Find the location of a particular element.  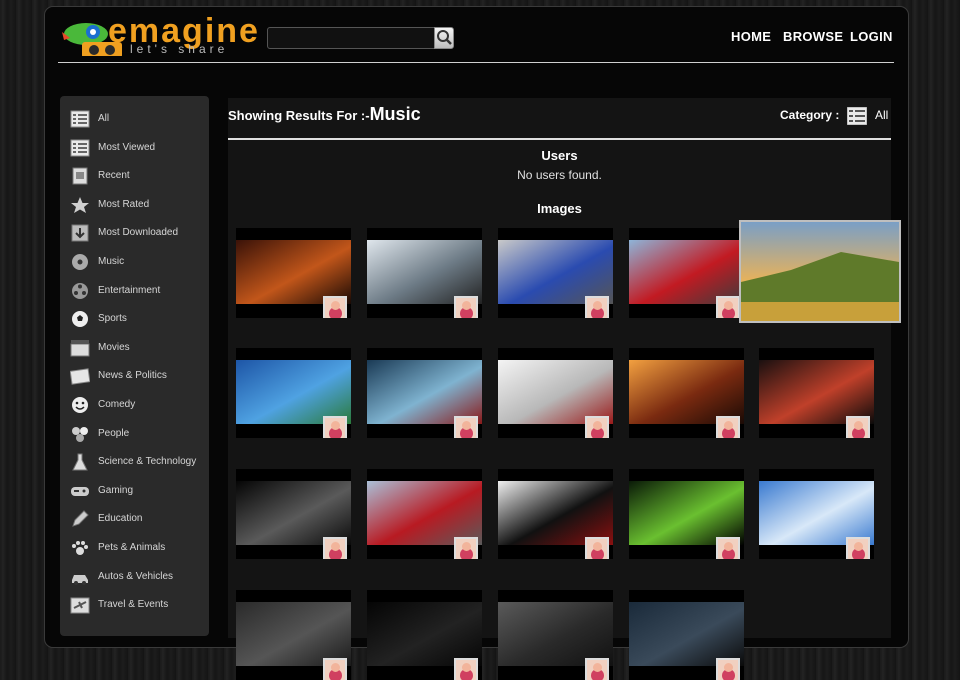

star-icon is located at coordinates (80, 204).